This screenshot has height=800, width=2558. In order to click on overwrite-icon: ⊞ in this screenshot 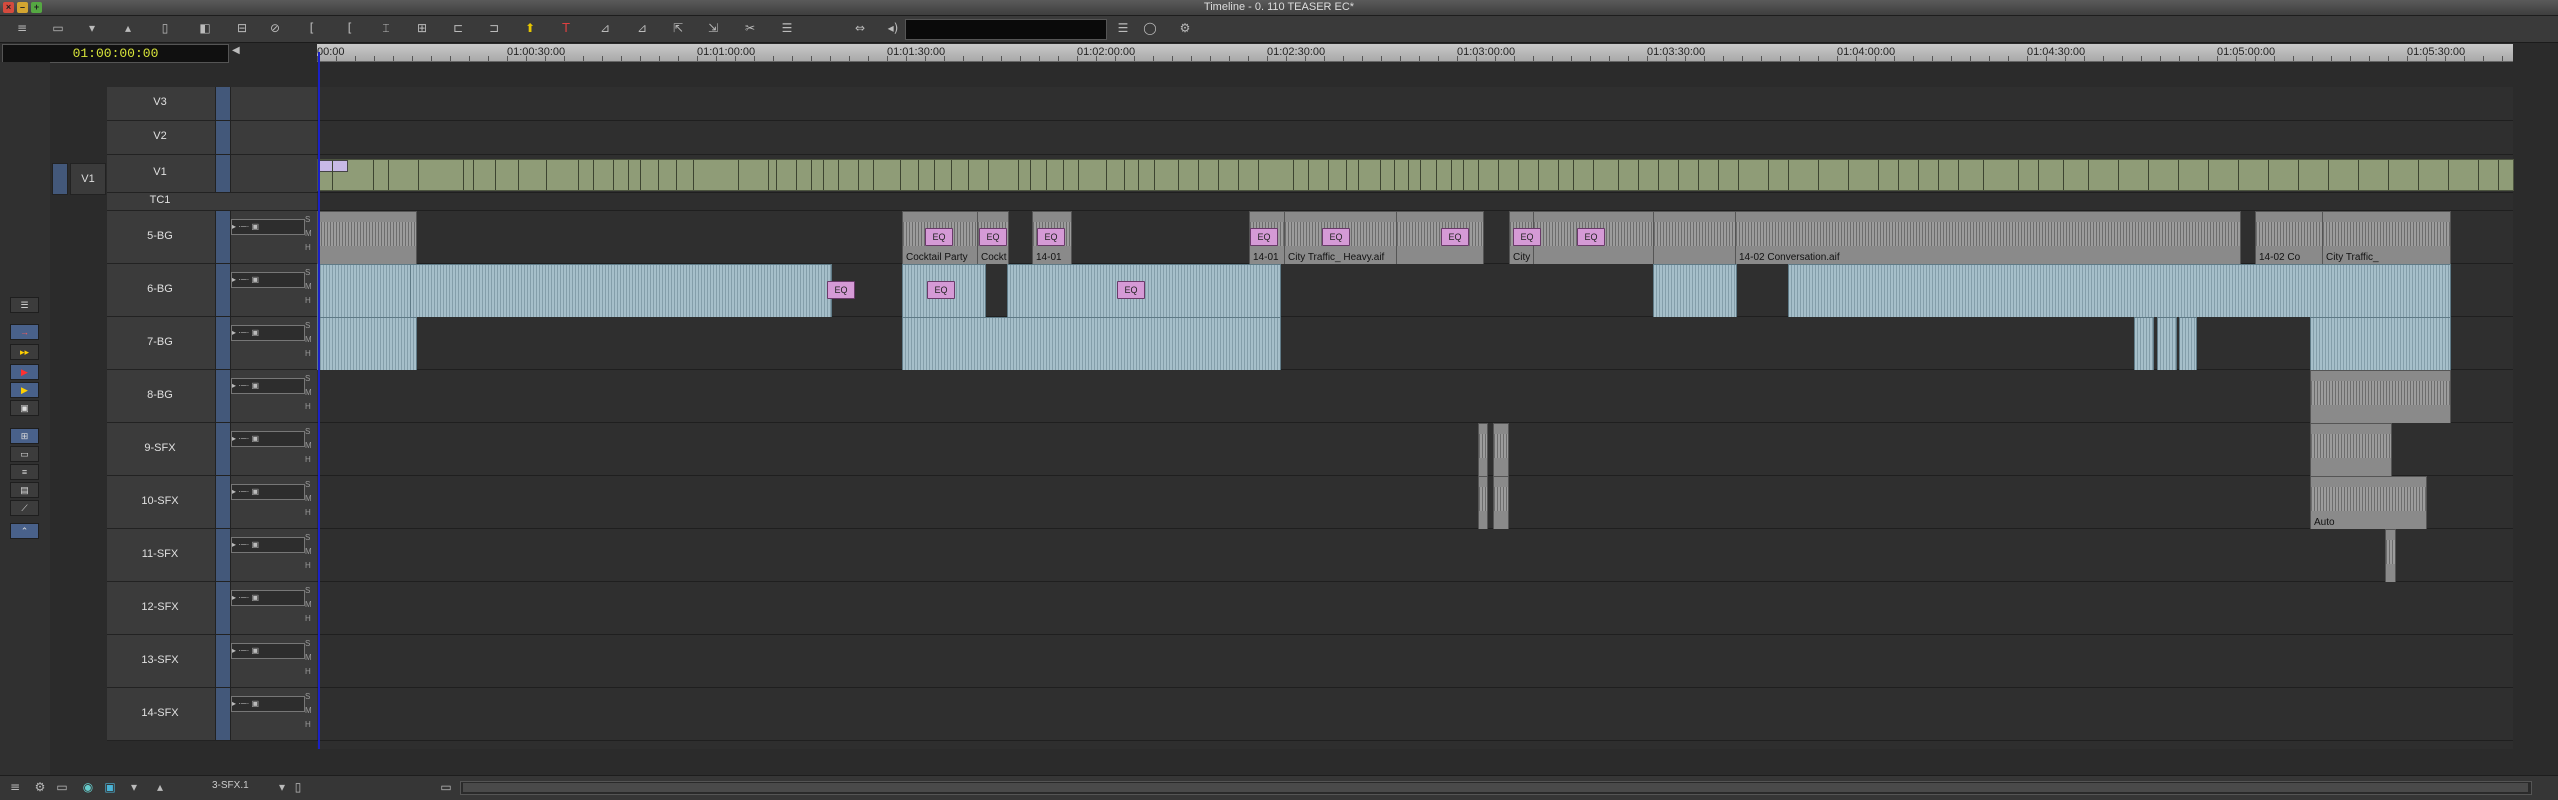, I will do `click(422, 28)`.